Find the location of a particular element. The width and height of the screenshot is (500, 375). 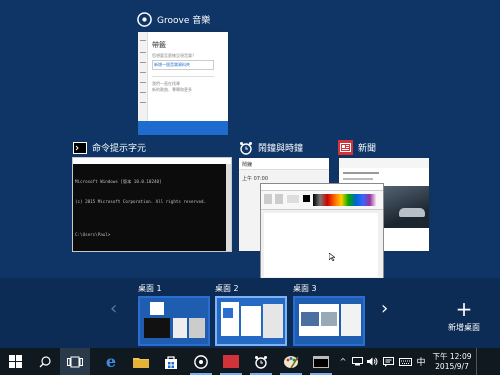

task-view-button is located at coordinates (75, 361).